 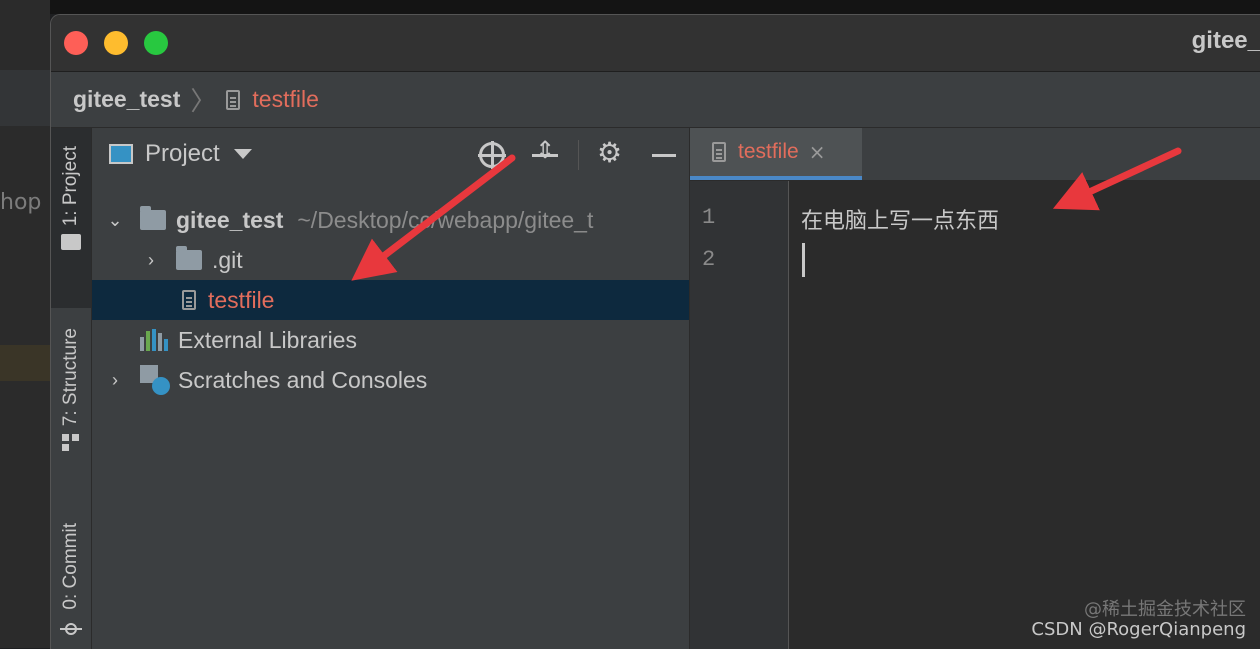 I want to click on menu-bar-background, so click(x=630, y=7).